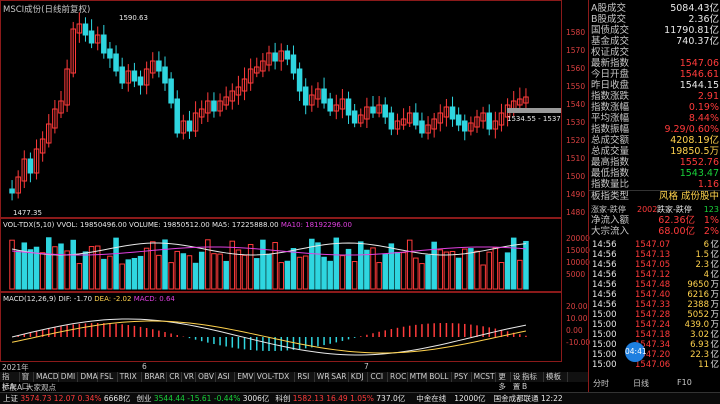 The image size is (720, 404). Describe the element at coordinates (359, 377) in the screenshot. I see `indicator-tab: KDJ` at that location.